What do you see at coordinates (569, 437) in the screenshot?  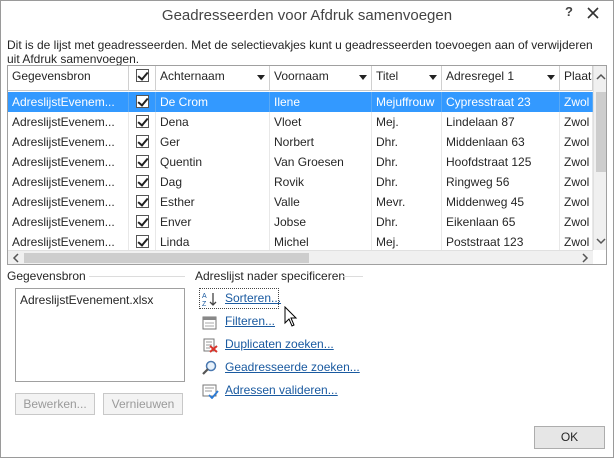 I see `ok-button: OK` at bounding box center [569, 437].